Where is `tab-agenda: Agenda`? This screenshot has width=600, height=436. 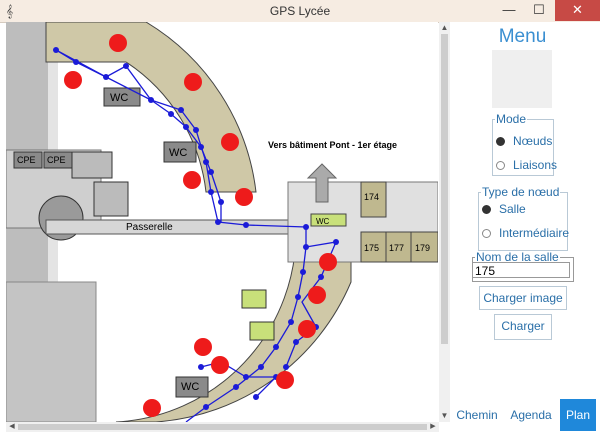 tab-agenda: Agenda is located at coordinates (531, 415).